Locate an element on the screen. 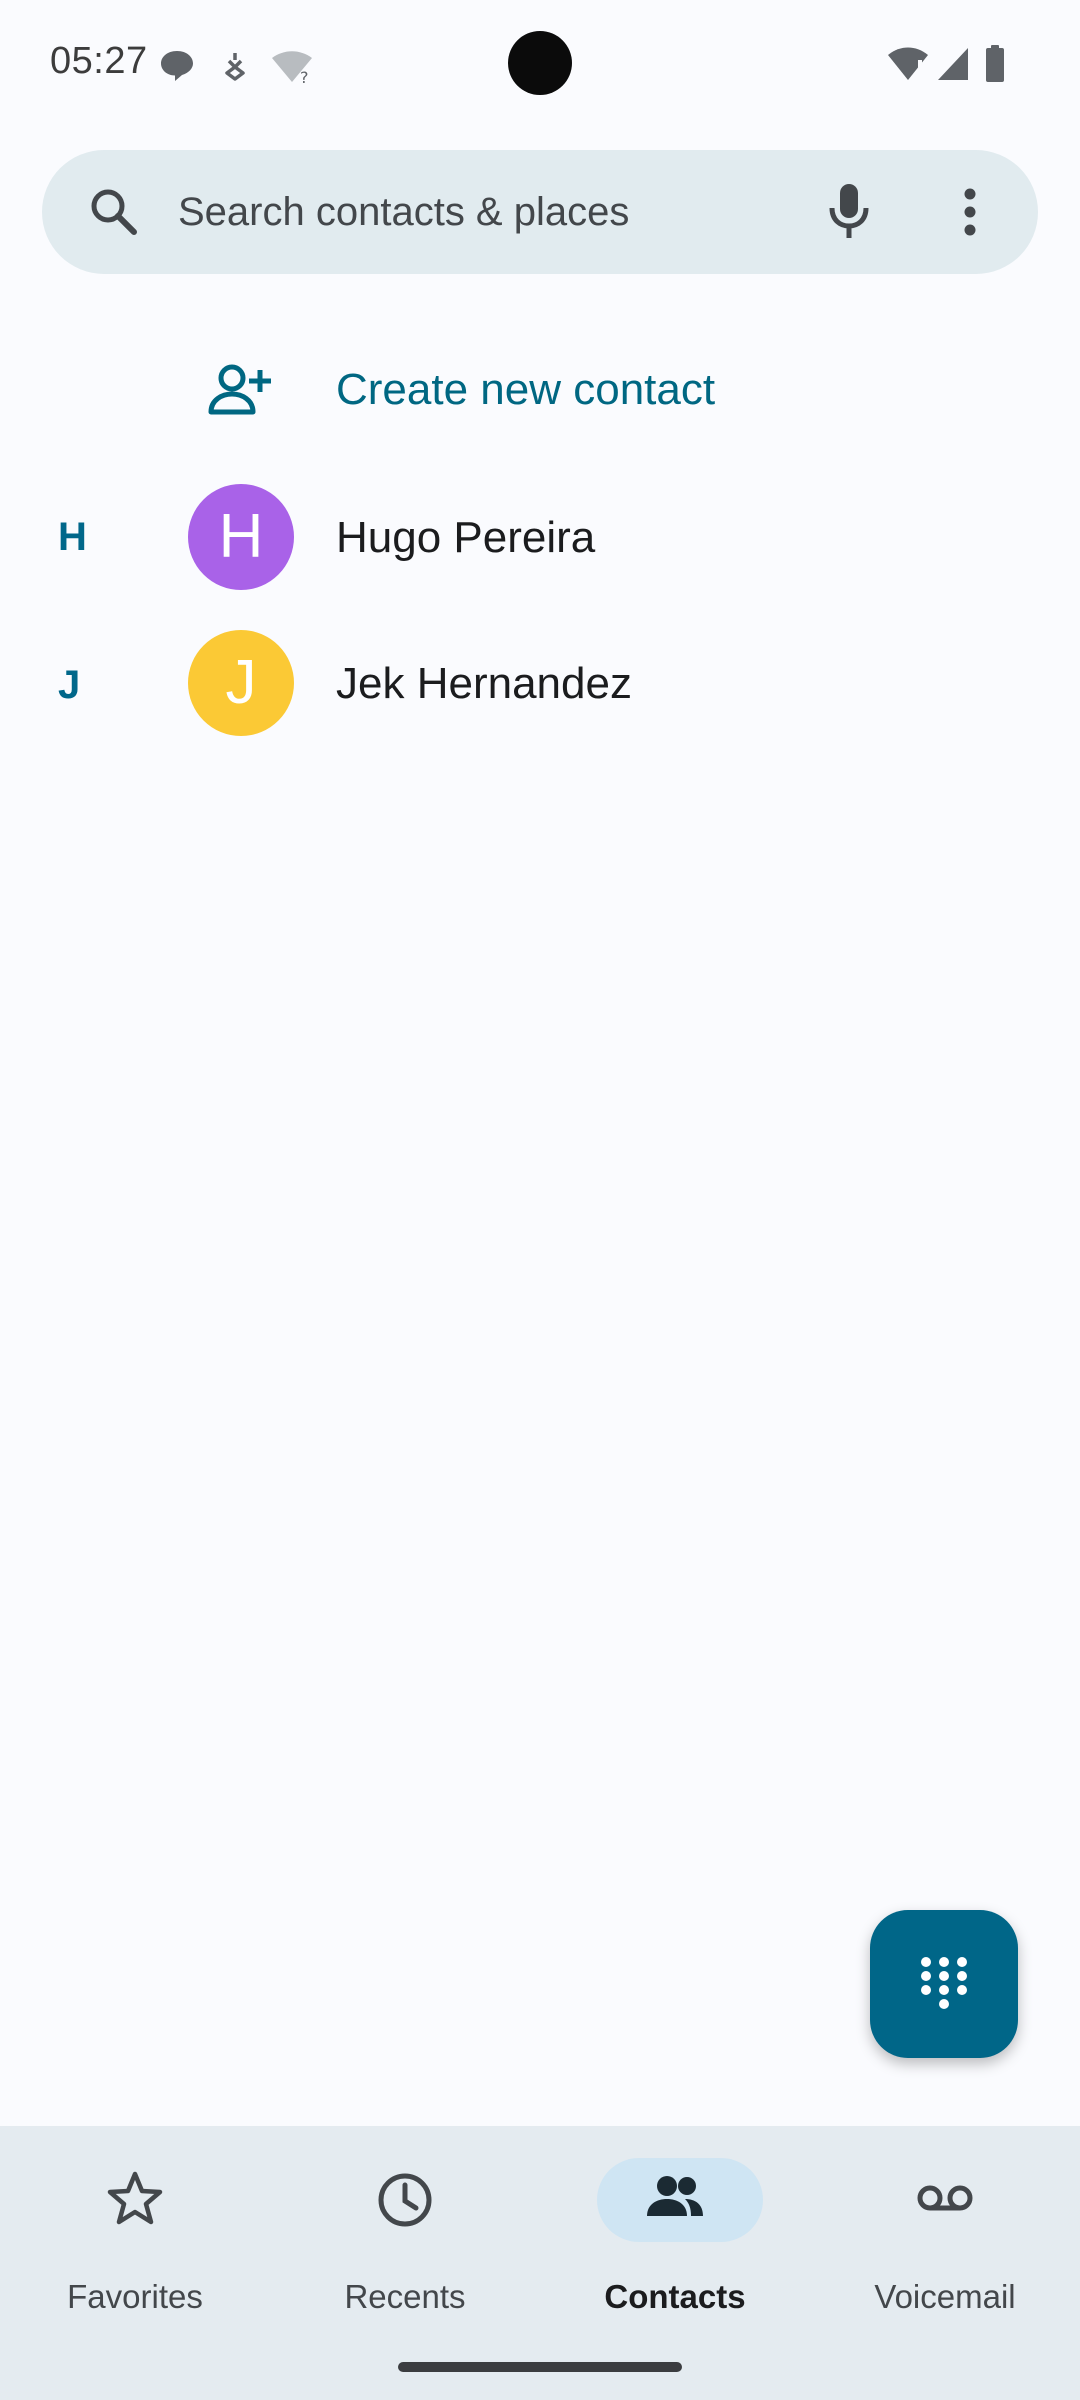  contact-name: Jek Hernandez is located at coordinates (484, 684).